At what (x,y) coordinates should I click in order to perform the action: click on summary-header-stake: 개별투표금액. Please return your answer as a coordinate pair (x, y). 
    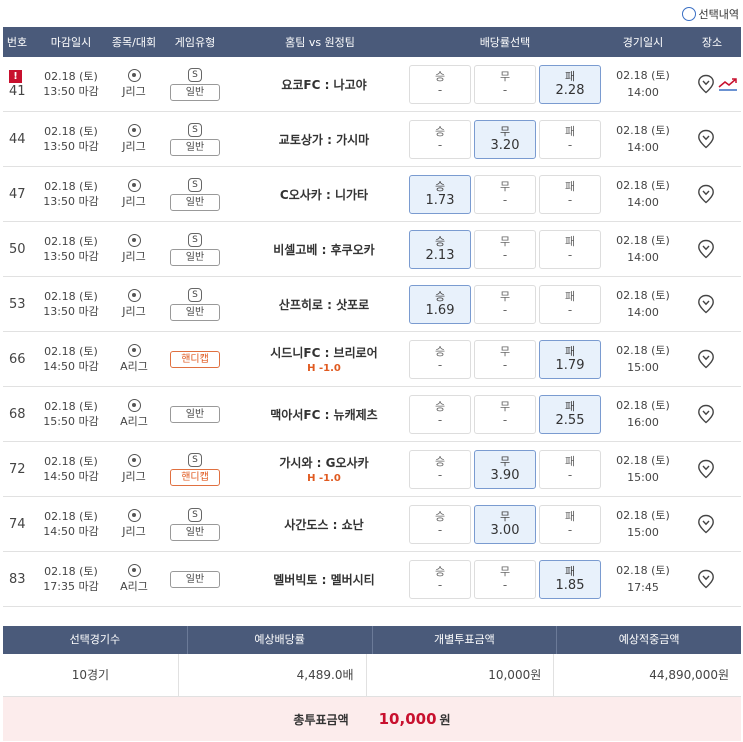
    Looking at the image, I should click on (465, 640).